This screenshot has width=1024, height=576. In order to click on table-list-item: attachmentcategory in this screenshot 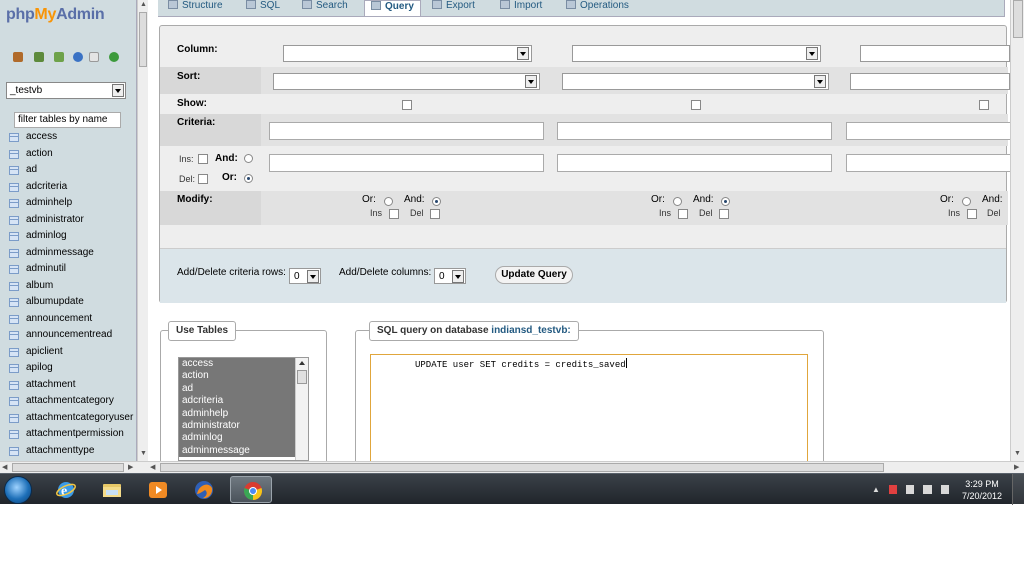, I will do `click(68, 401)`.